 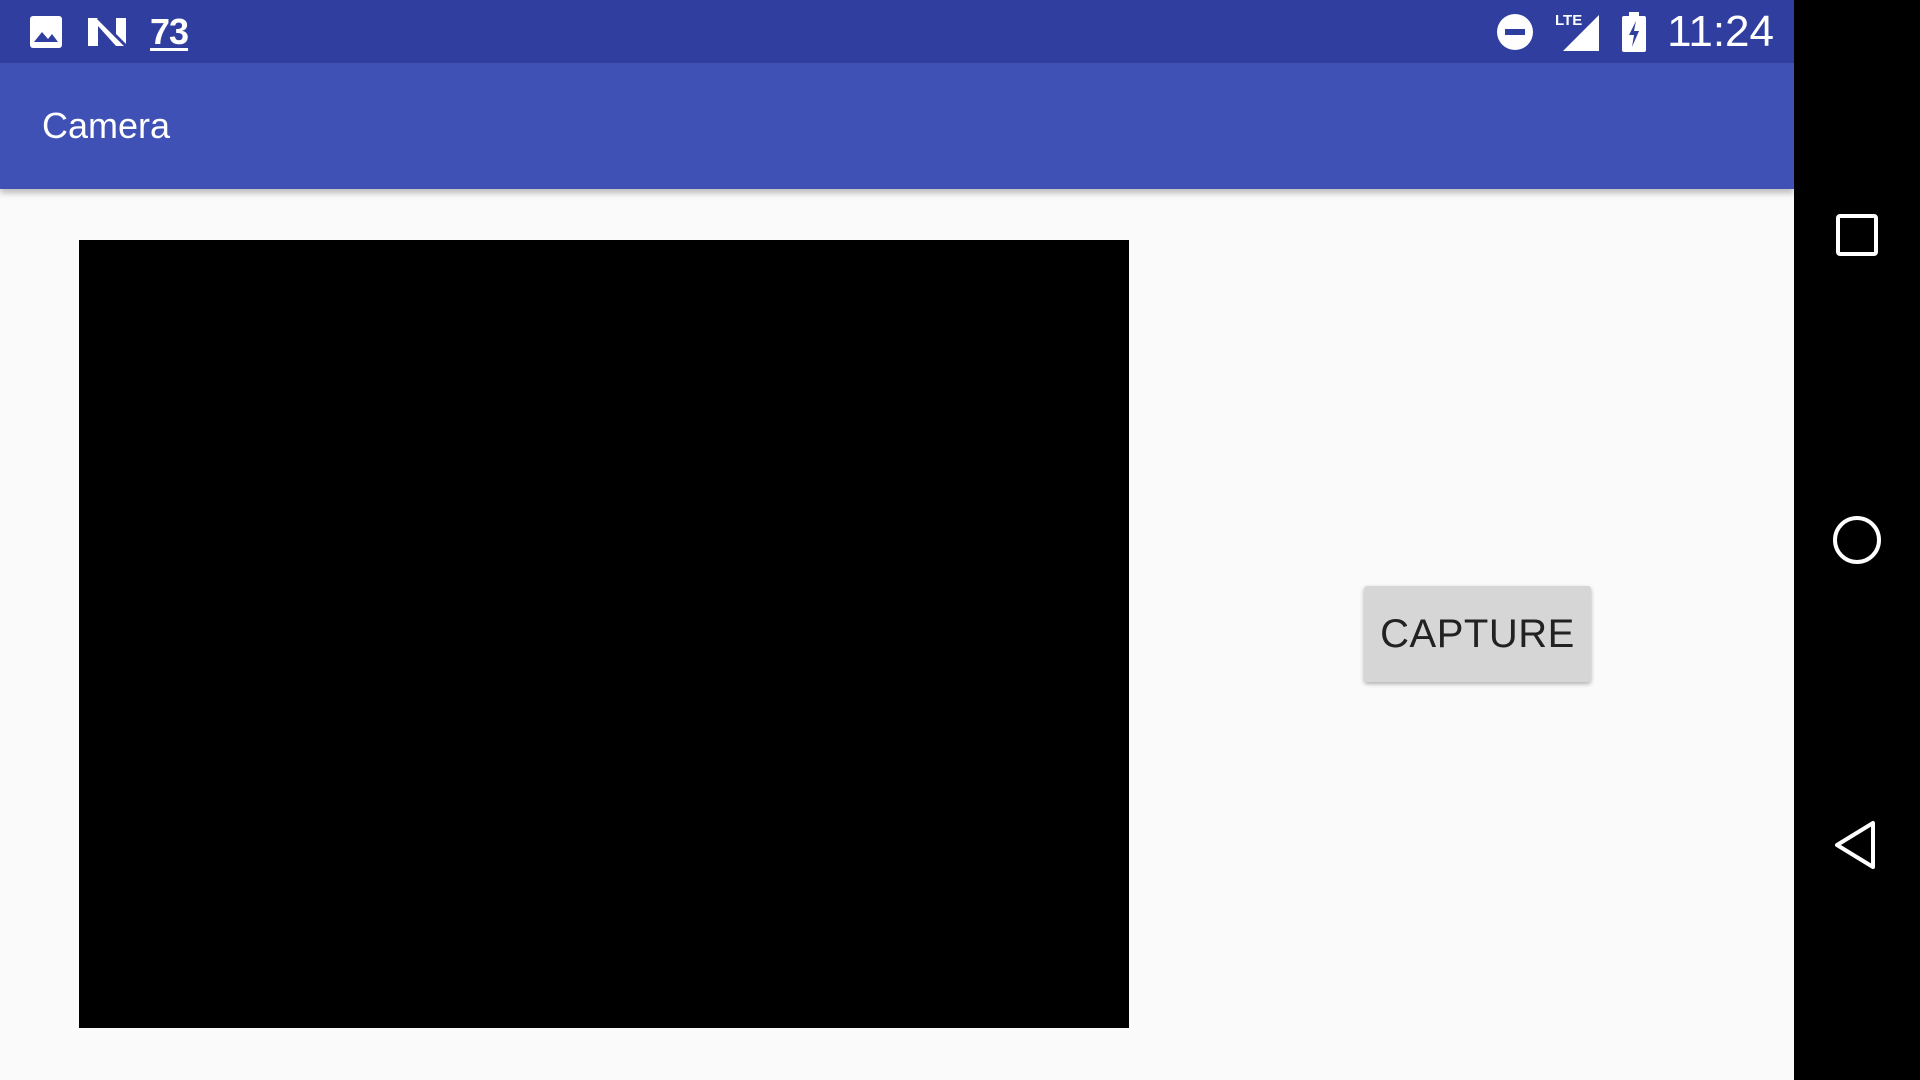 I want to click on status-bar-right: LTE 11:24, so click(x=1634, y=31).